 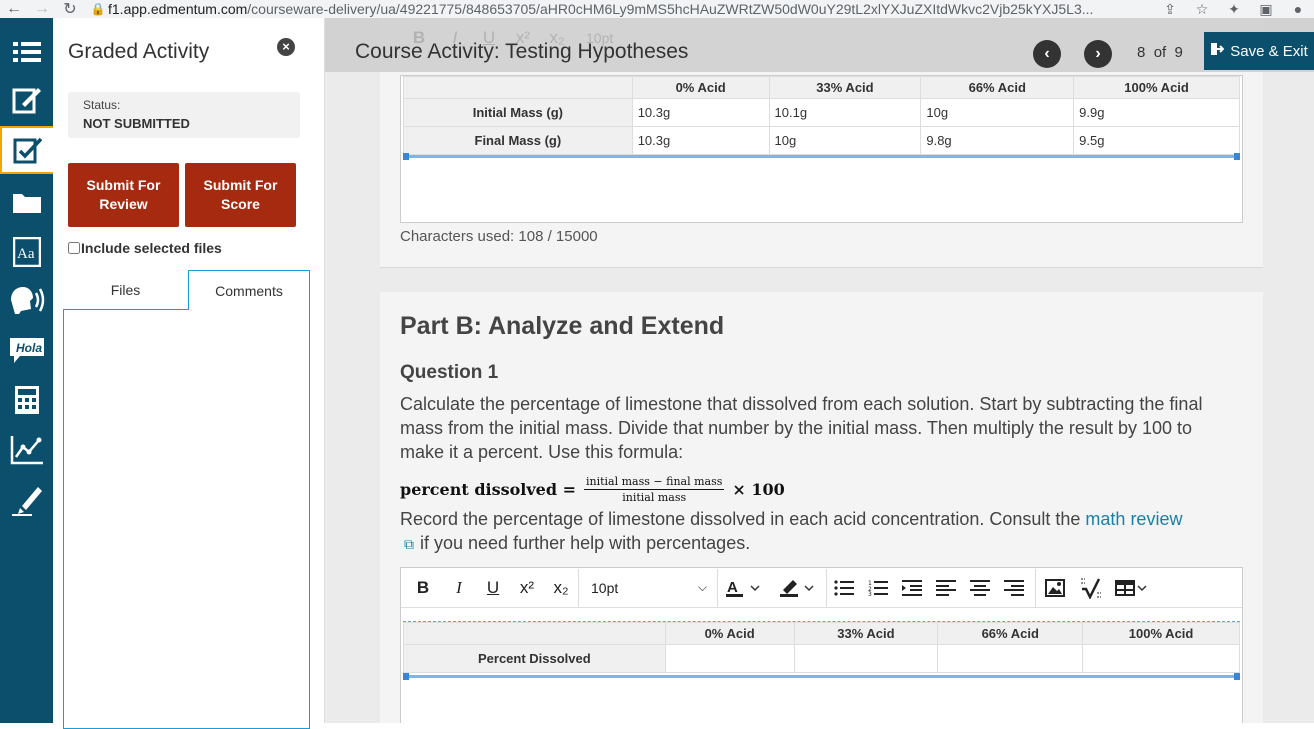 What do you see at coordinates (26, 500) in the screenshot?
I see `highlighter-icon` at bounding box center [26, 500].